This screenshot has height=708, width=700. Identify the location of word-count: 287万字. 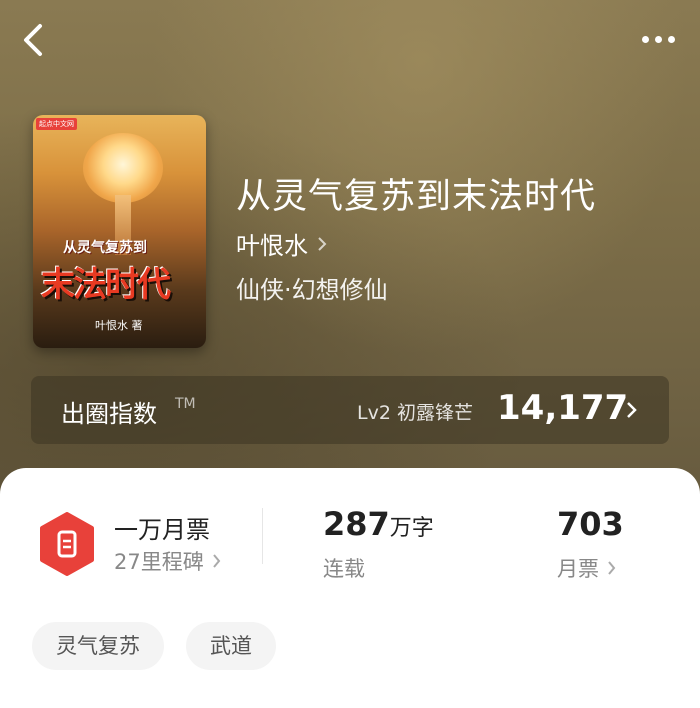
(378, 524).